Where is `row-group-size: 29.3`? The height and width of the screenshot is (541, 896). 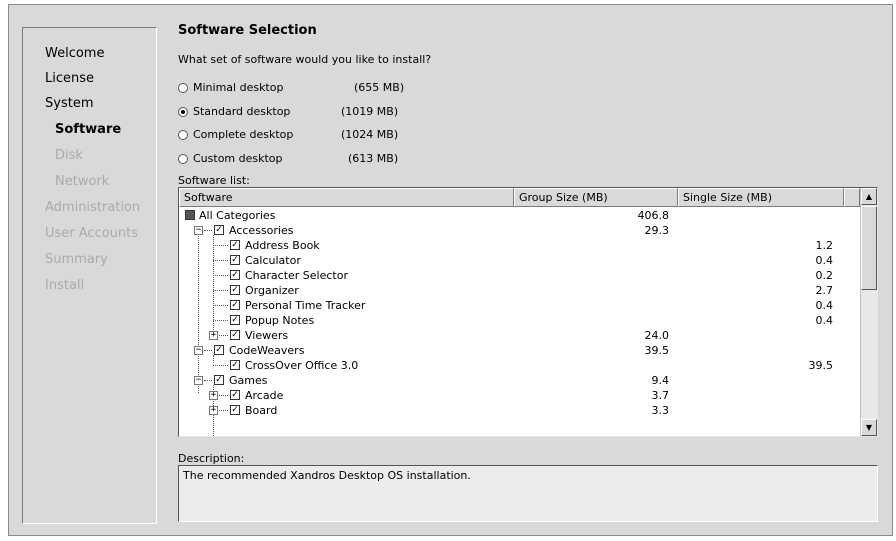 row-group-size: 29.3 is located at coordinates (657, 230).